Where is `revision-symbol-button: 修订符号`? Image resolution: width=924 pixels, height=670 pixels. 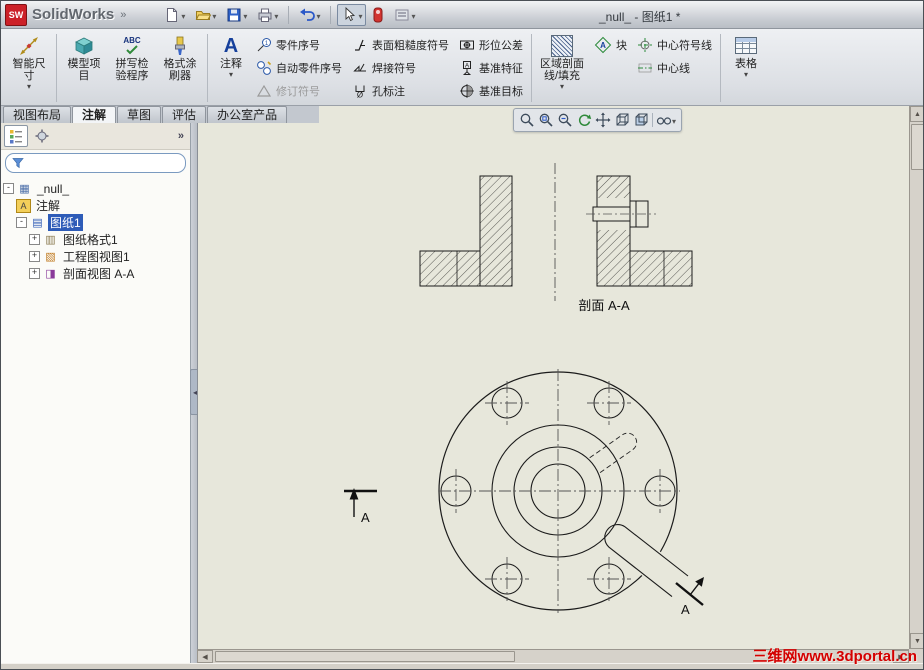
revision-symbol-button: 修订符号 is located at coordinates (299, 91).